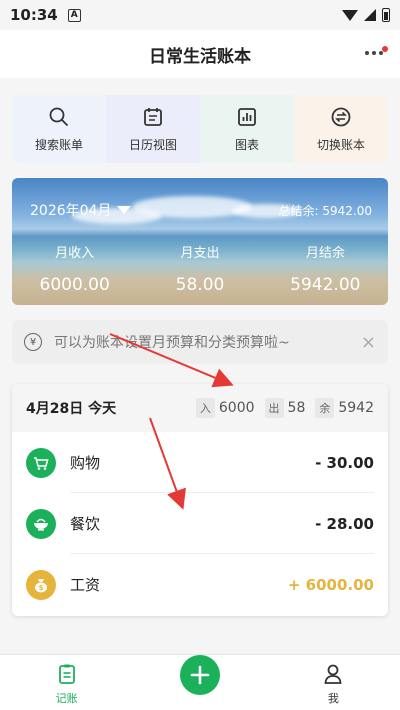  Describe the element at coordinates (344, 523) in the screenshot. I see `transaction-amount: - 28.00` at that location.